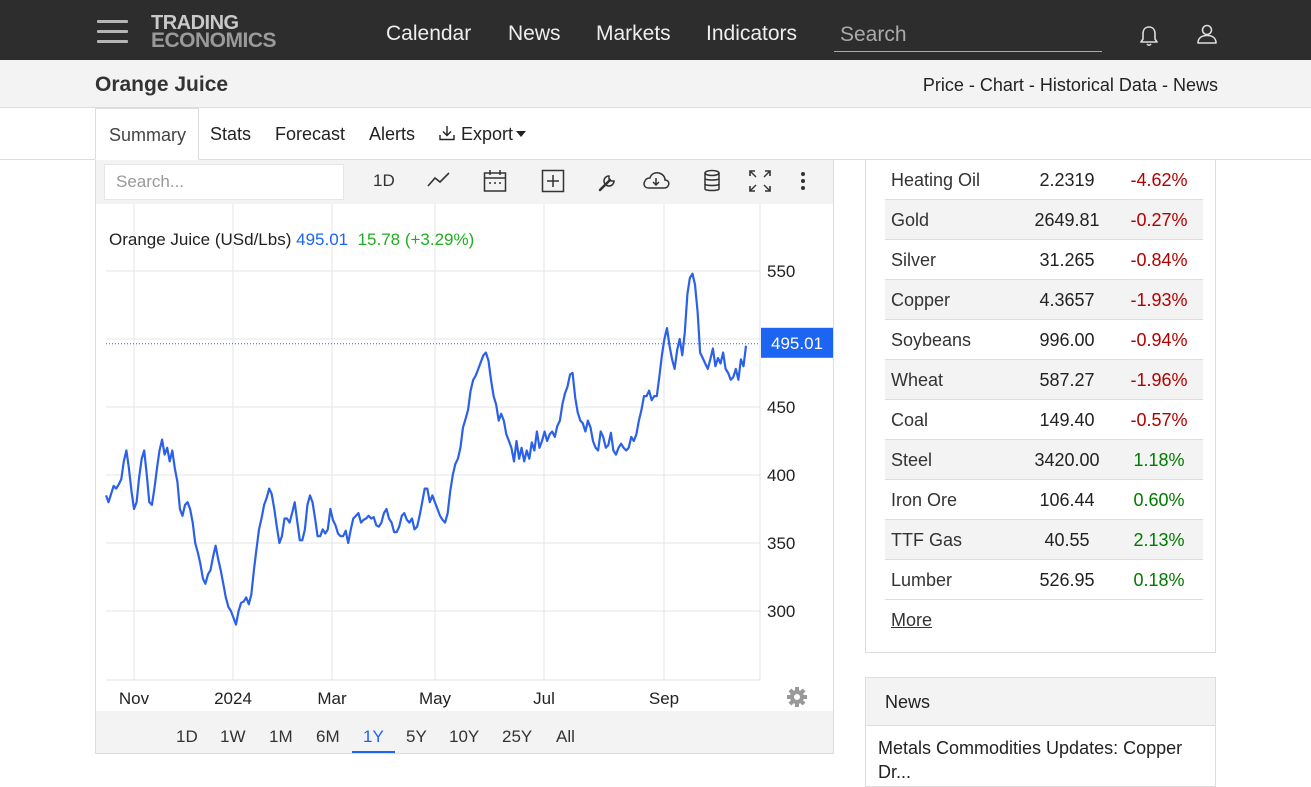 The height and width of the screenshot is (787, 1311). What do you see at coordinates (1159, 180) in the screenshot?
I see `commodity-change: -4.62%` at bounding box center [1159, 180].